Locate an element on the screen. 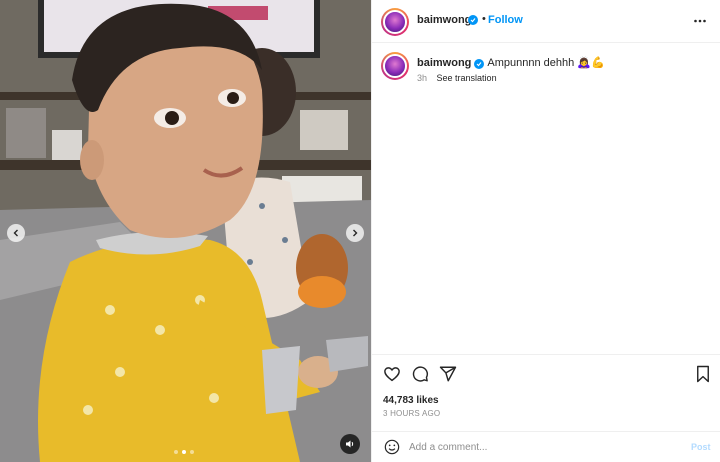 Image resolution: width=720 pixels, height=462 pixels. post-comment-button: Post is located at coordinates (701, 447).